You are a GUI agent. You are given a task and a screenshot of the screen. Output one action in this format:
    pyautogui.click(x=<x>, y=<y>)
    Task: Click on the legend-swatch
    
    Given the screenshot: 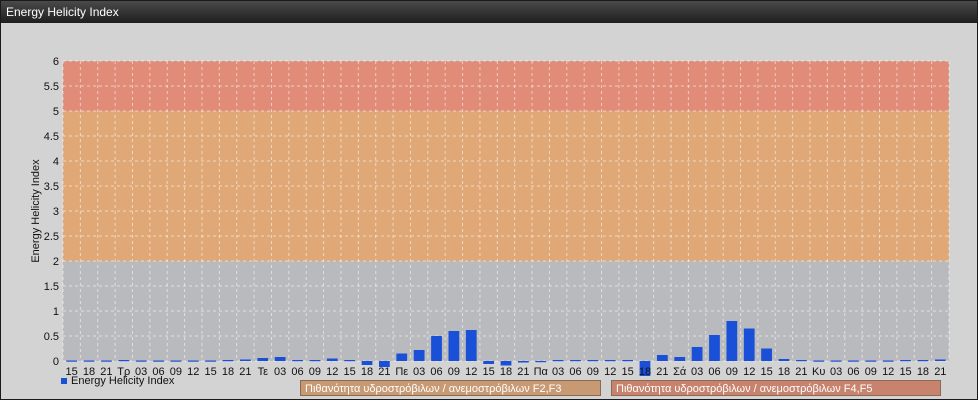 What is the action you would take?
    pyautogui.click(x=64, y=381)
    